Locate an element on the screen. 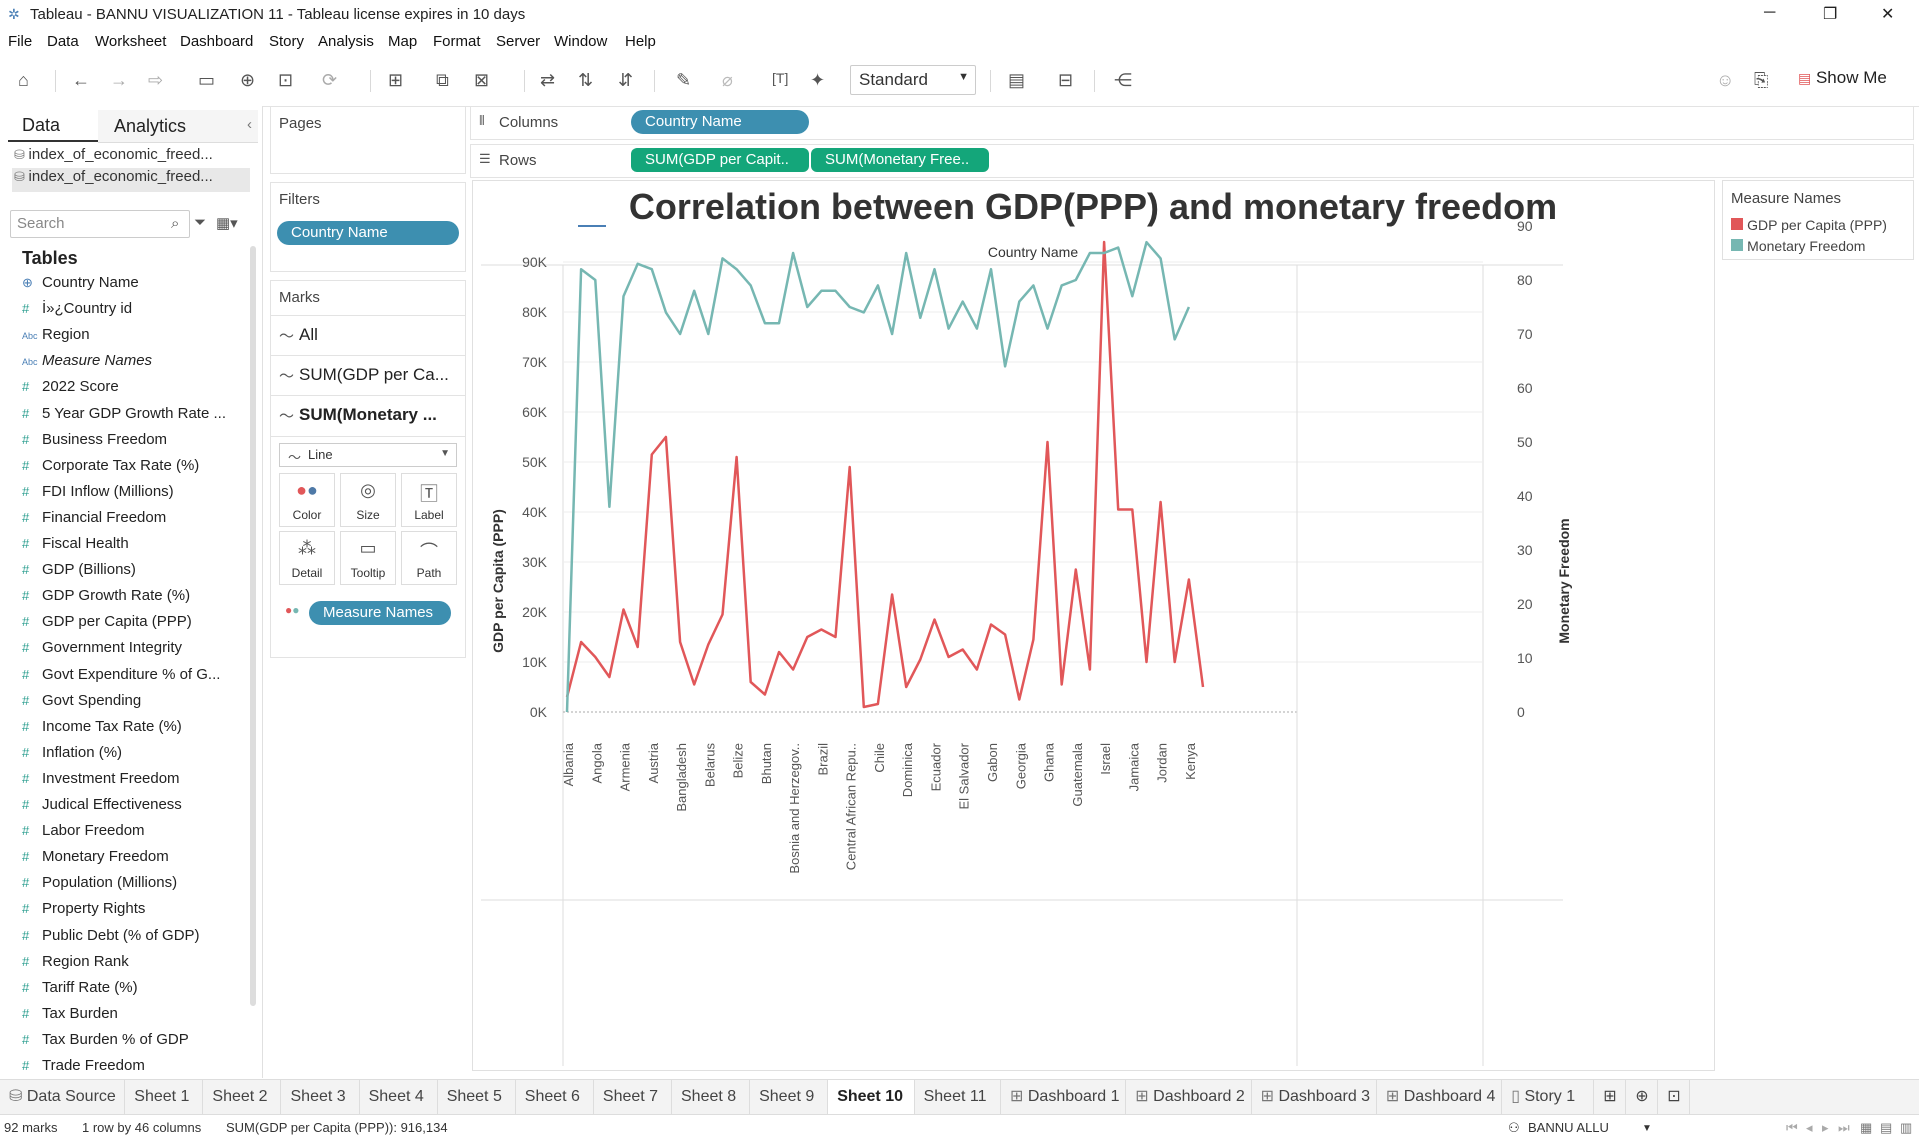 The height and width of the screenshot is (1143, 1919). rows-pill-gdp: SUM(GDP per Capit.. is located at coordinates (720, 160).